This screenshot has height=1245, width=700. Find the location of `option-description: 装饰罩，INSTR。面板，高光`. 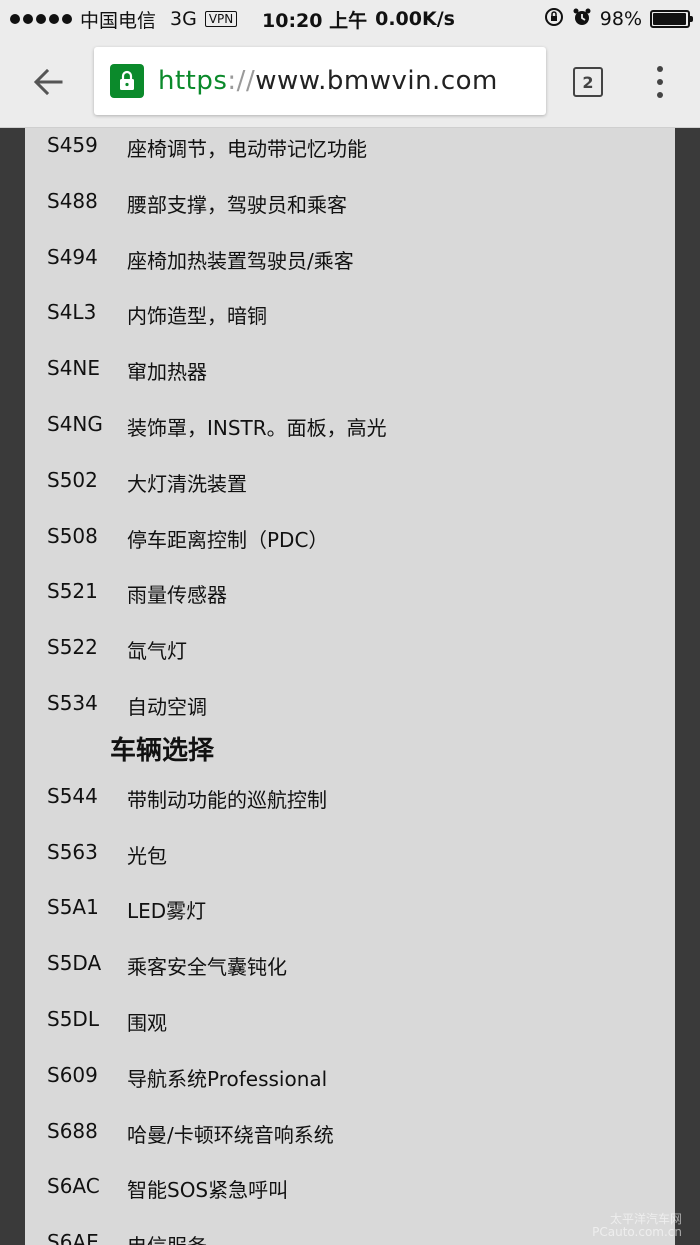

option-description: 装饰罩，INSTR。面板，高光 is located at coordinates (257, 428).